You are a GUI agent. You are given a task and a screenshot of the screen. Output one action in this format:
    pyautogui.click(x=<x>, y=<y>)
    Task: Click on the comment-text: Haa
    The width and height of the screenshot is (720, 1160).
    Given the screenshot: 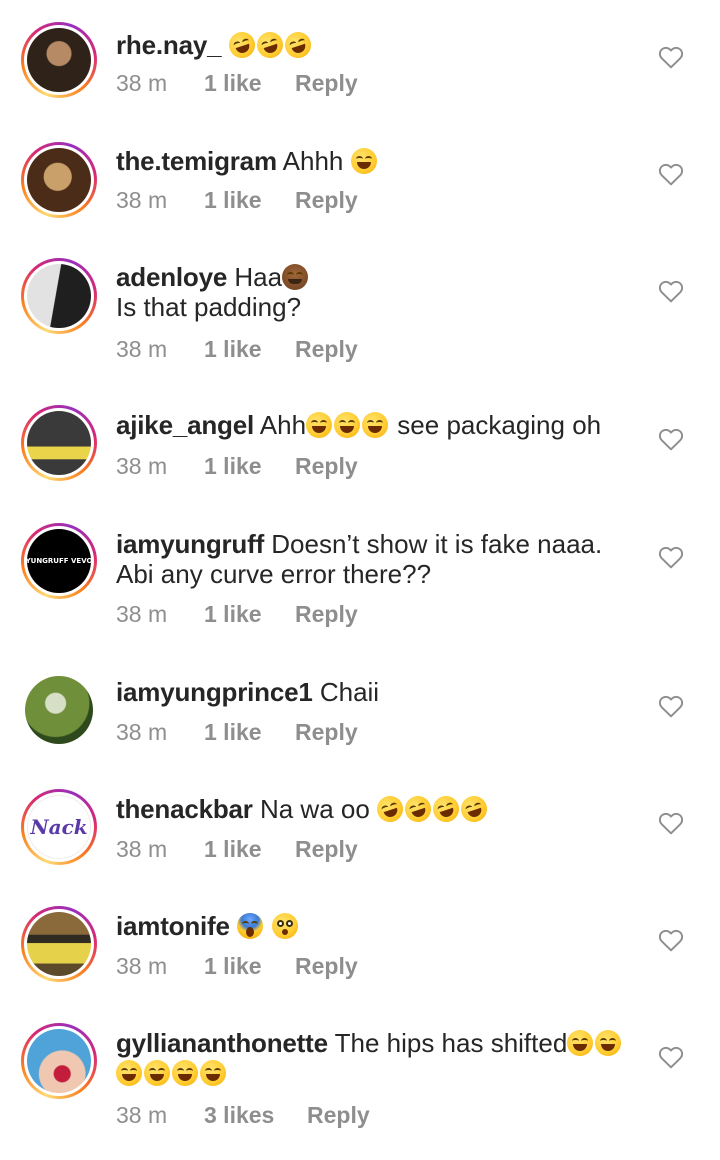 What is the action you would take?
    pyautogui.click(x=258, y=277)
    